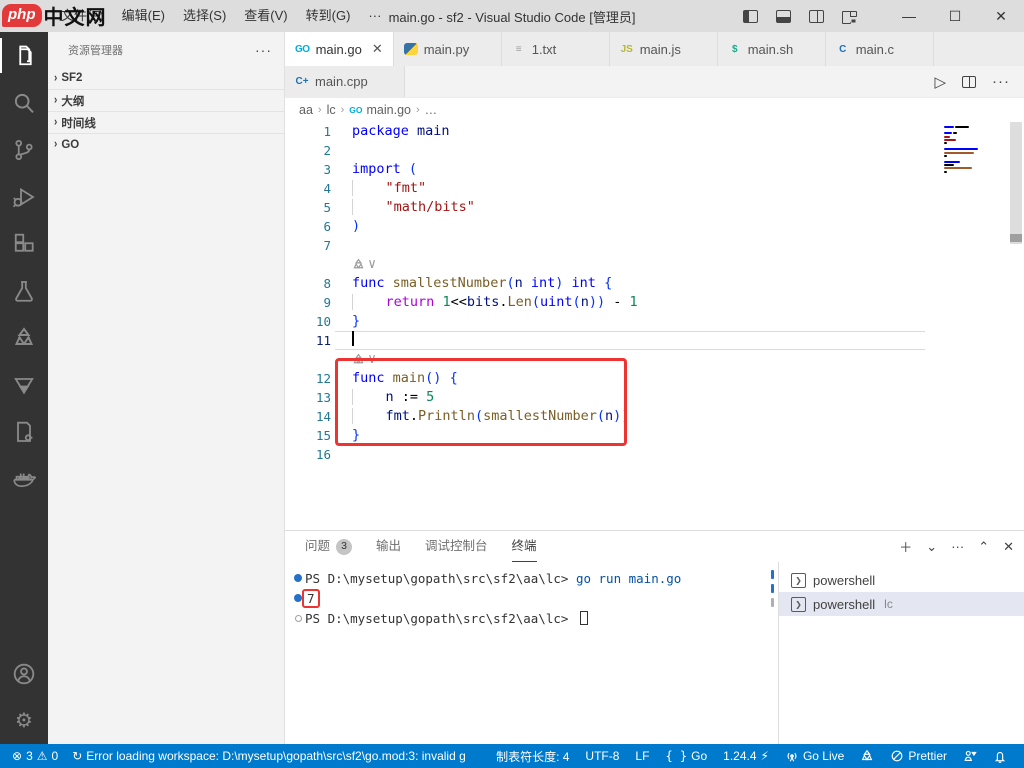 The width and height of the screenshot is (1024, 768). I want to click on terminal-instance-powershell: ❯ powershell, so click(901, 580).